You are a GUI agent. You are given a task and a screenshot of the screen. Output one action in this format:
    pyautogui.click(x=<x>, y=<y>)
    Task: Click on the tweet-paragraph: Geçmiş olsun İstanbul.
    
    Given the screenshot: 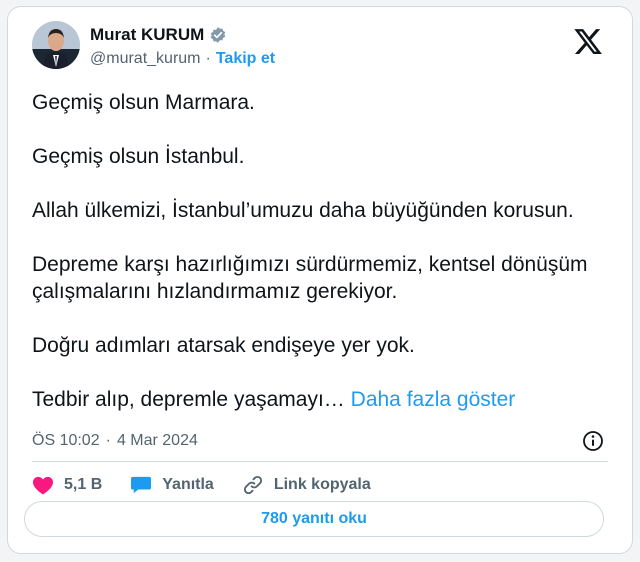 What is the action you would take?
    pyautogui.click(x=138, y=156)
    